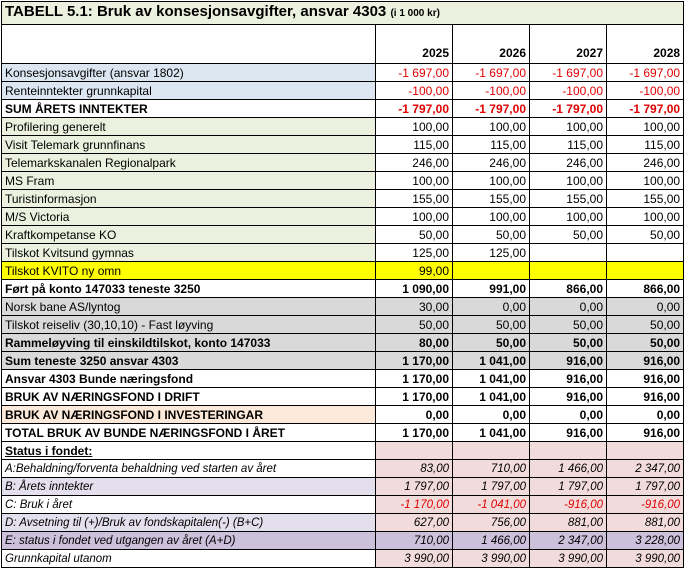  Describe the element at coordinates (491, 252) in the screenshot. I see `value-cell: 125,00` at that location.